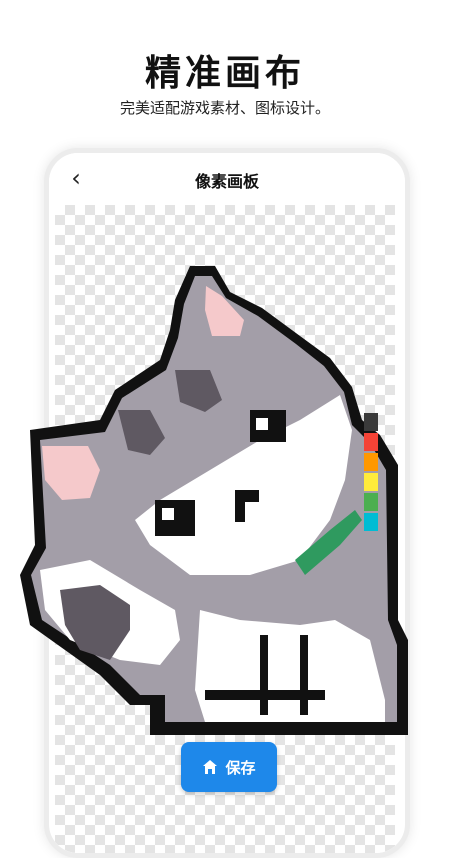 The width and height of the screenshot is (450, 858). What do you see at coordinates (210, 767) in the screenshot?
I see `home-icon` at bounding box center [210, 767].